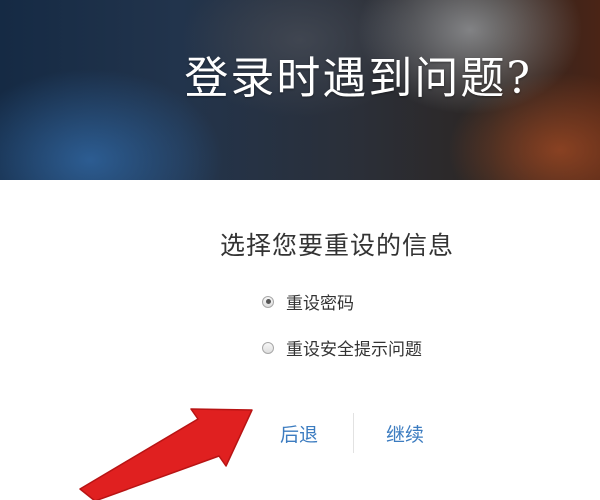  I want to click on arrow-icon, so click(166, 454).